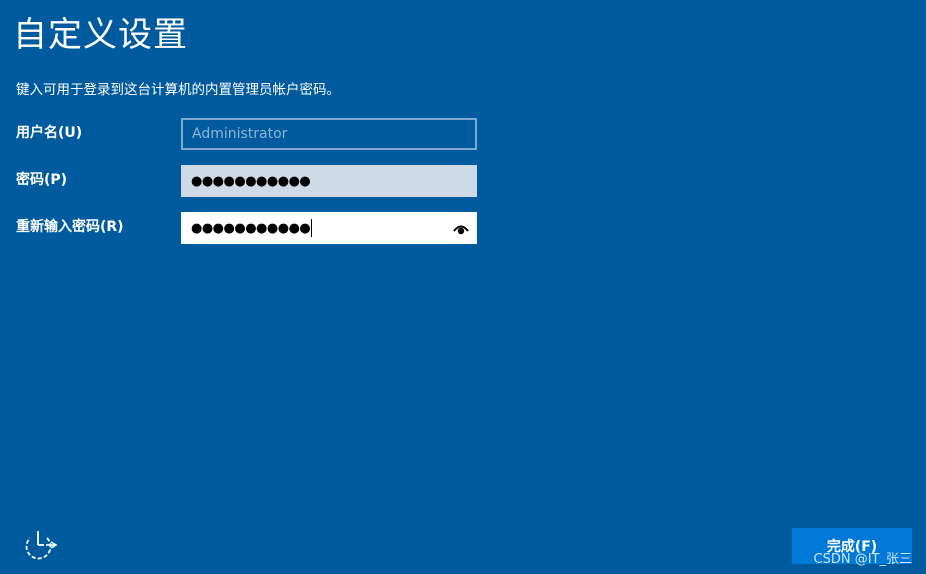  Describe the element at coordinates (42, 180) in the screenshot. I see `password-label: 密码(P)` at that location.